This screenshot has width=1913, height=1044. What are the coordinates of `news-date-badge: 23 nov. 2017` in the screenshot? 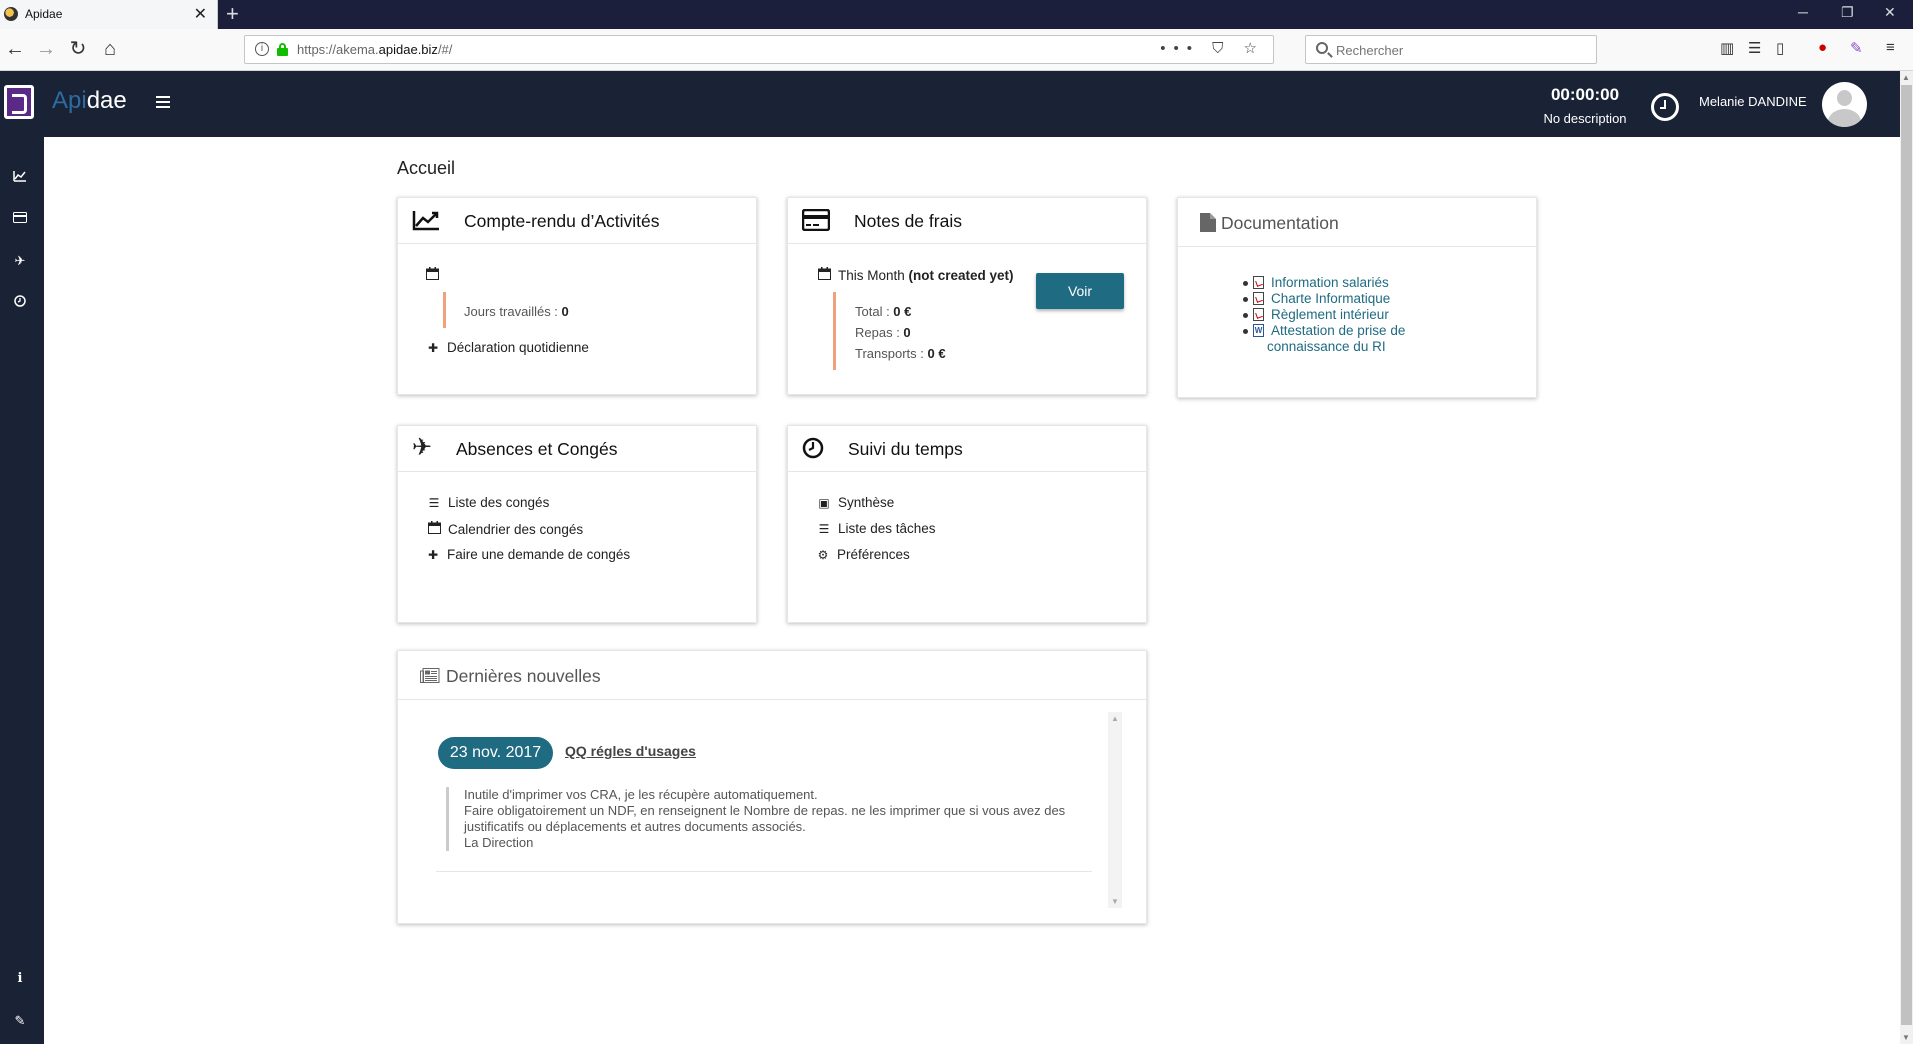 It's located at (495, 753).